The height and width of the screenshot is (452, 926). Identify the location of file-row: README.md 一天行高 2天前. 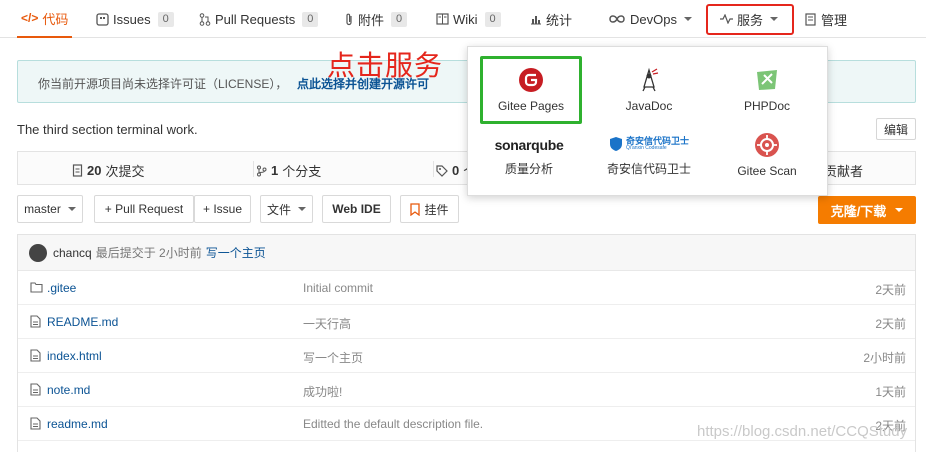
(466, 322).